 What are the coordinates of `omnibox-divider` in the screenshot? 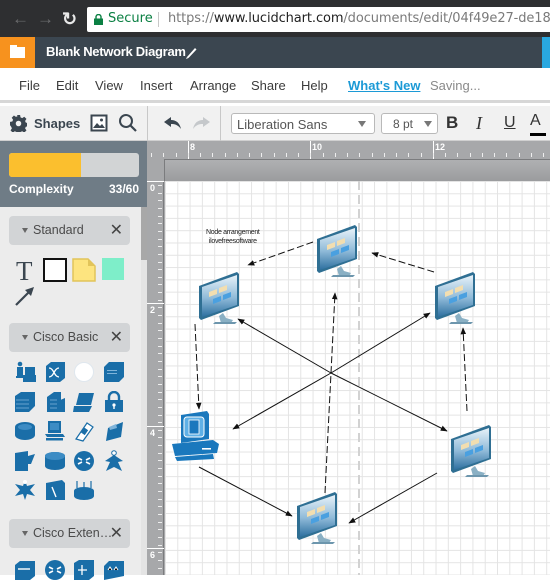 It's located at (158, 19).